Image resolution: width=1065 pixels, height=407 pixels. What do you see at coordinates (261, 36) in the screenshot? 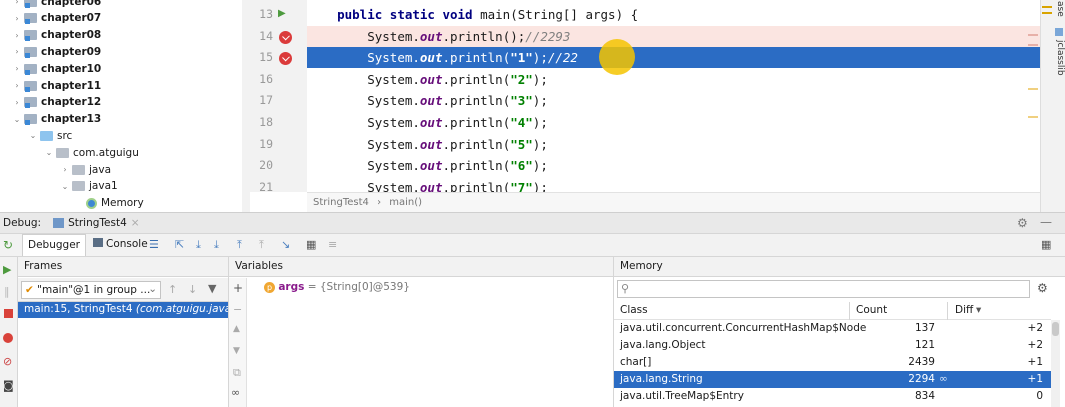
I see `line-number: 14` at bounding box center [261, 36].